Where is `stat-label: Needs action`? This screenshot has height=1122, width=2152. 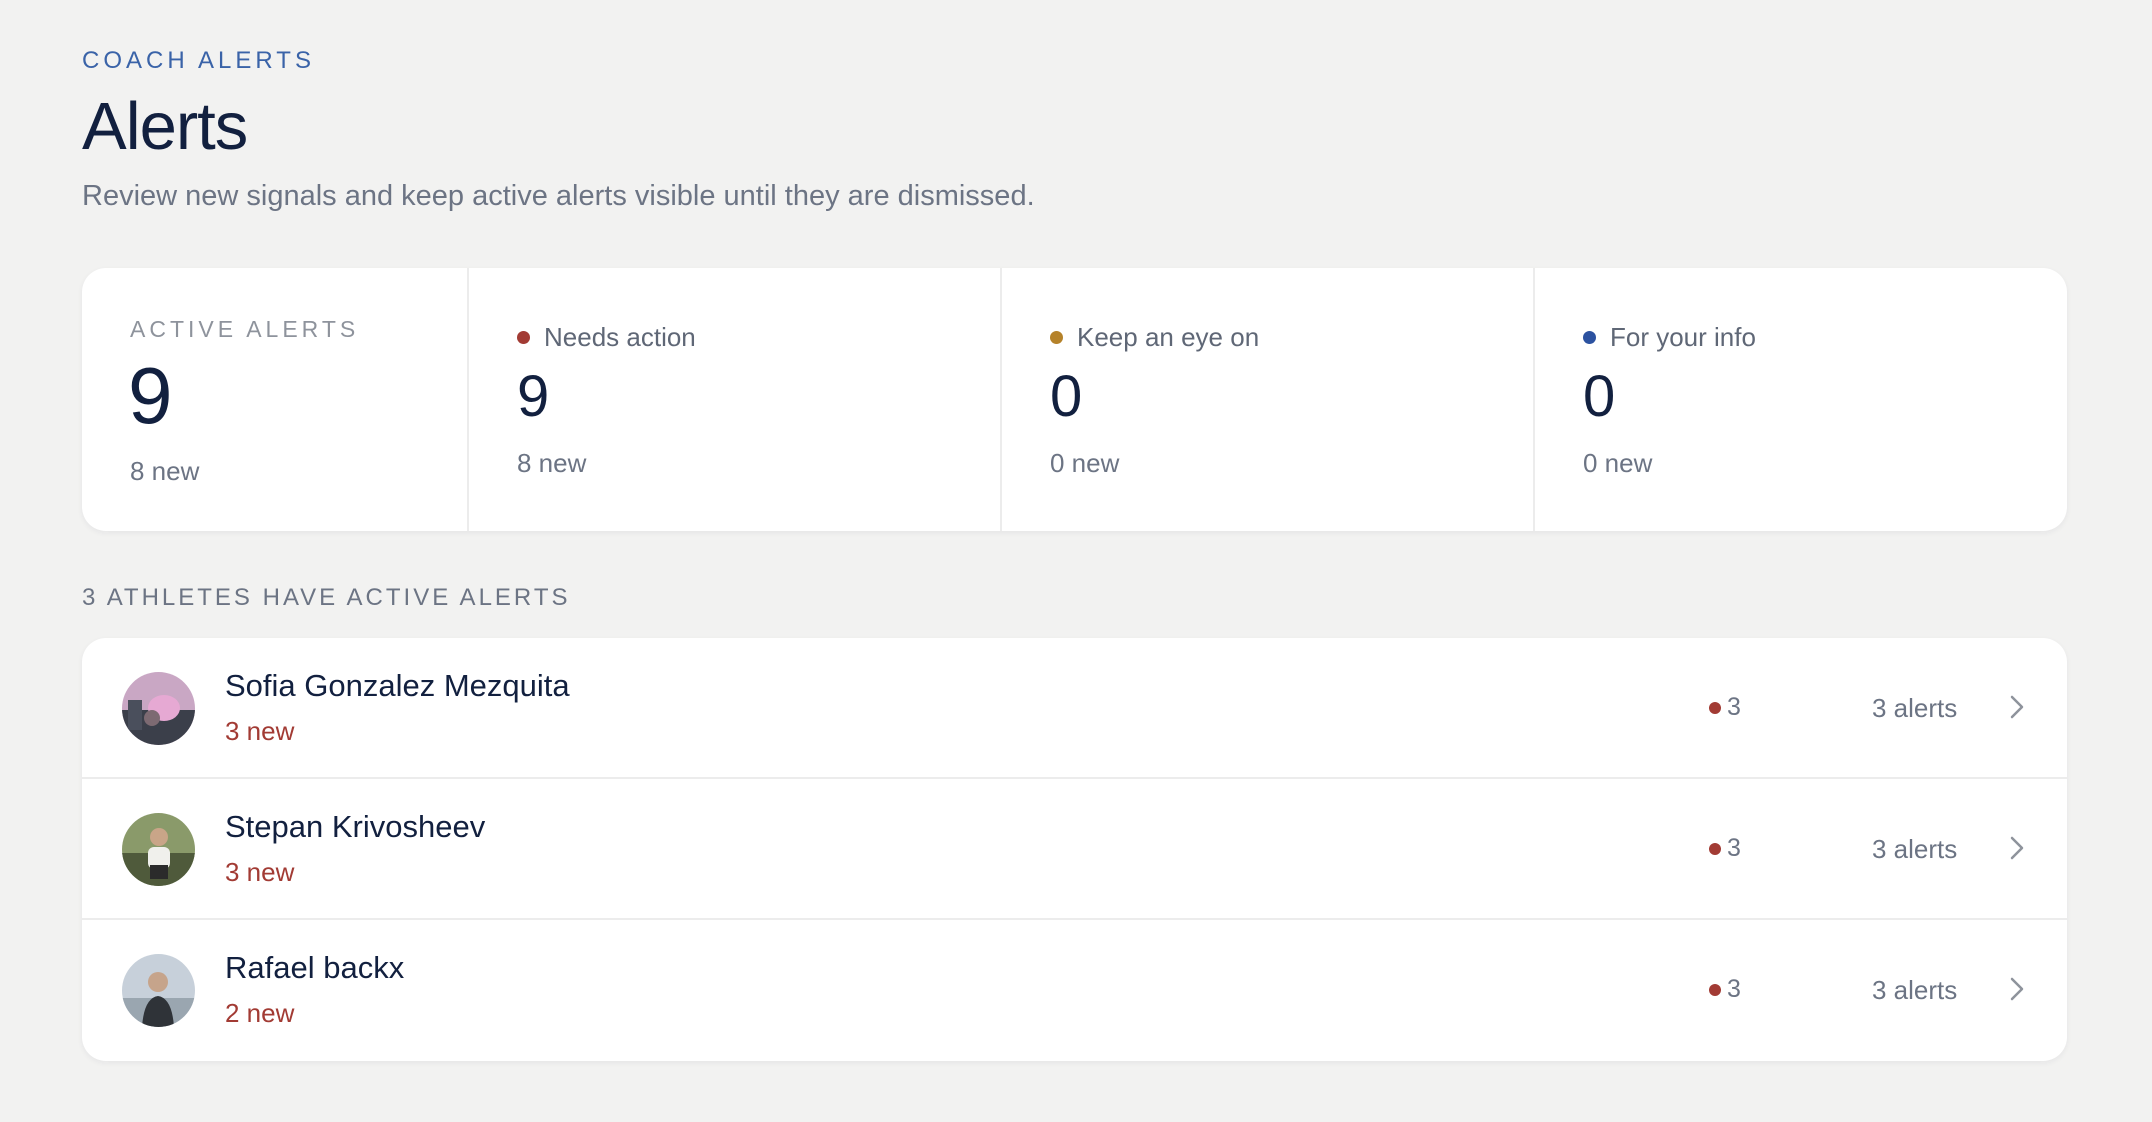
stat-label: Needs action is located at coordinates (620, 337).